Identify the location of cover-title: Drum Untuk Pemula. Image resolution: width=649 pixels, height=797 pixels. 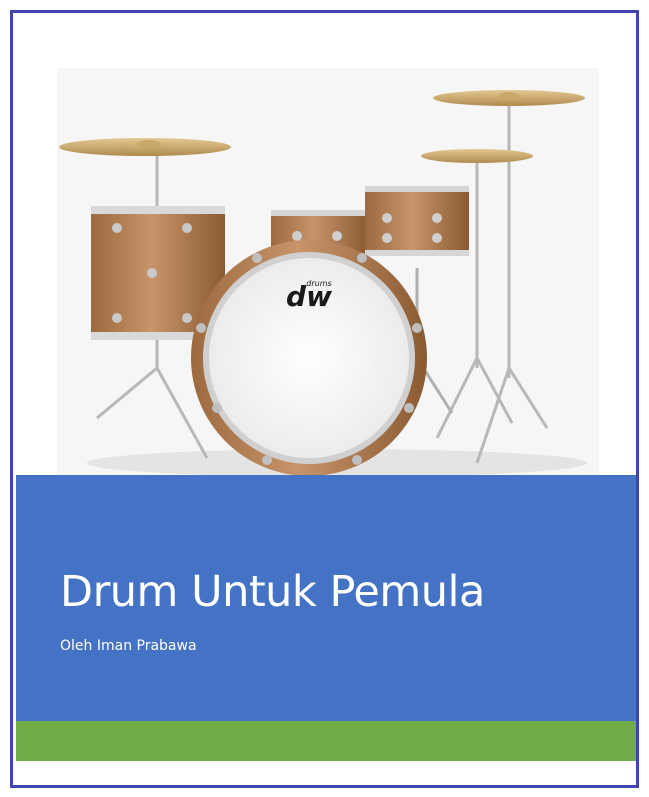
(272, 592).